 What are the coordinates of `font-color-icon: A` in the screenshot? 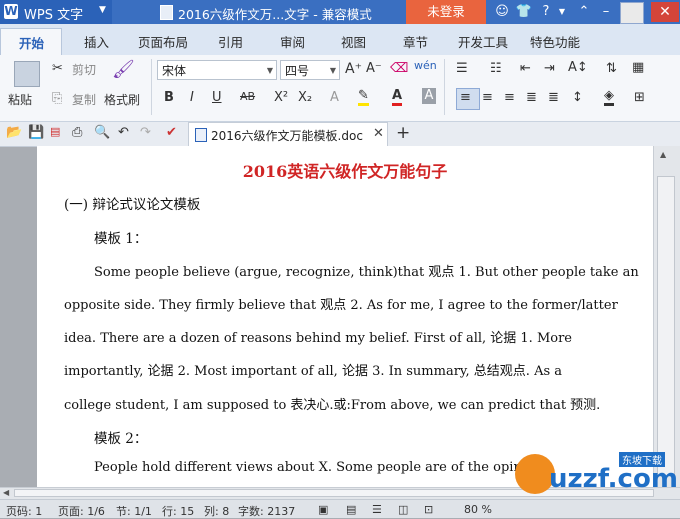 It's located at (397, 97).